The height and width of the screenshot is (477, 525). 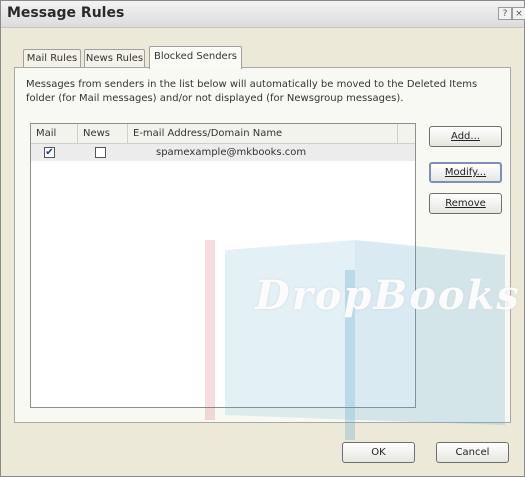 I want to click on tab-news-rules: News Rules, so click(x=114, y=58).